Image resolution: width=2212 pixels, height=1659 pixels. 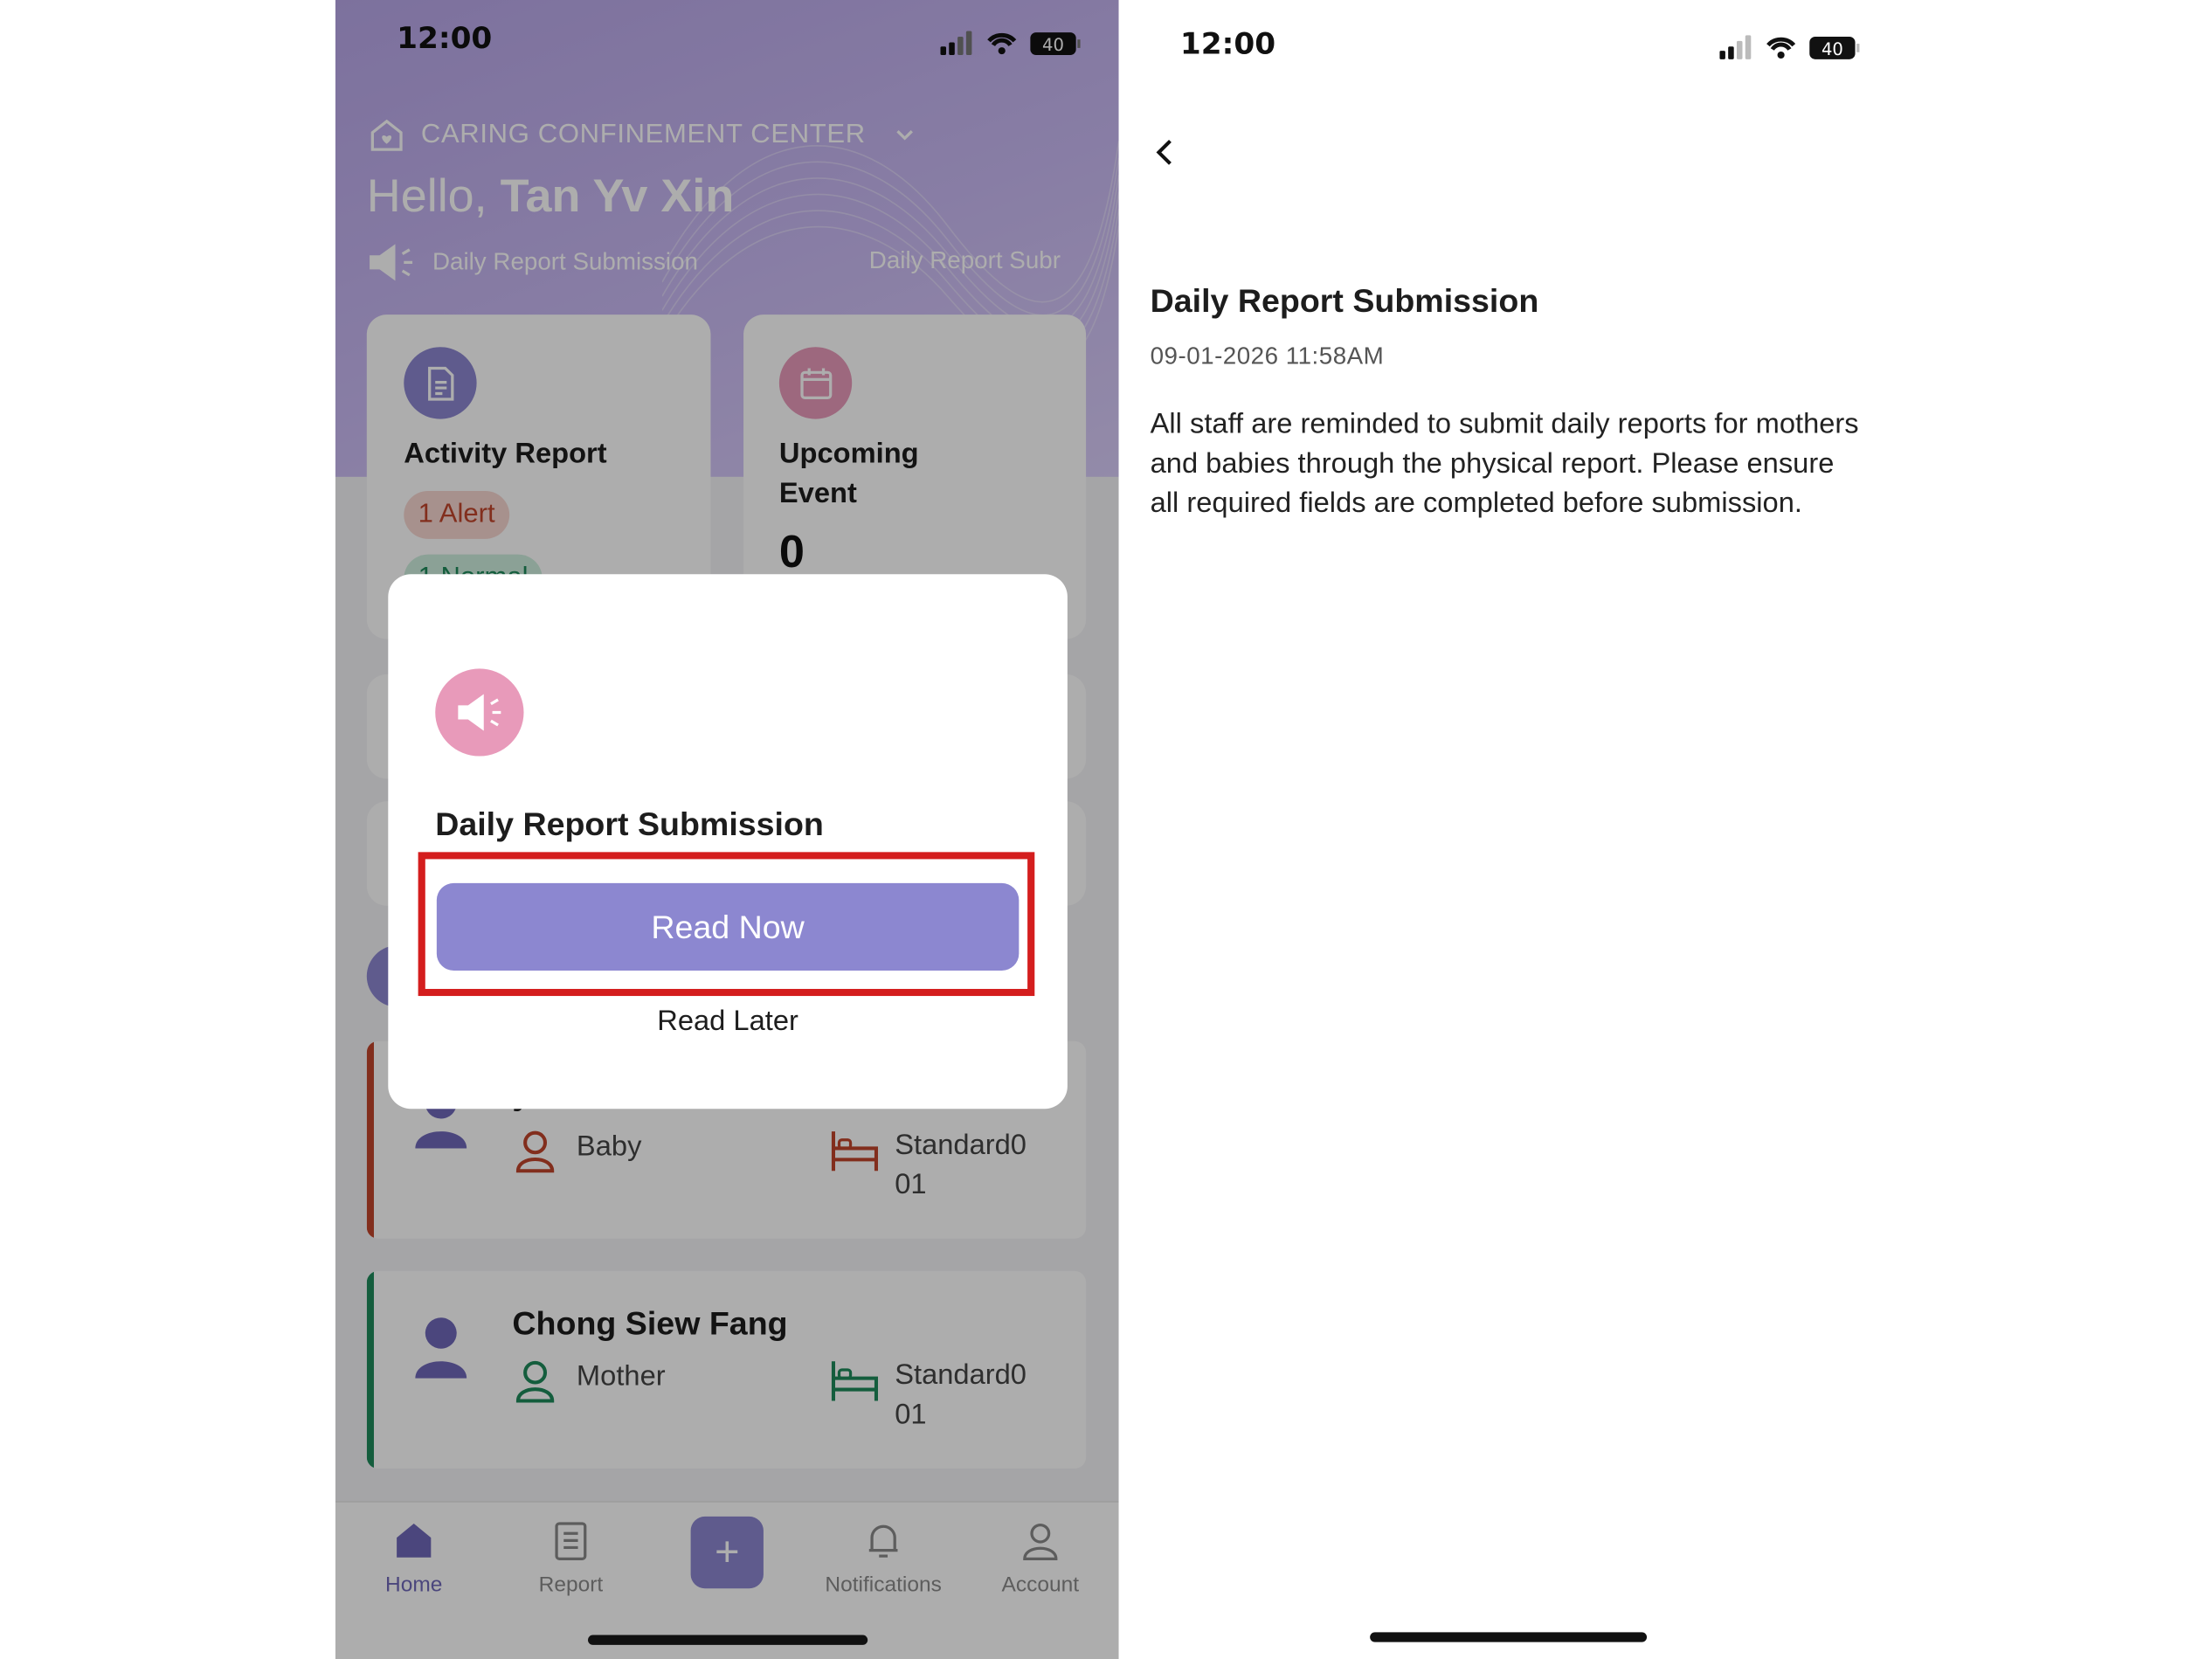 I want to click on read-now-button: Read Now, so click(x=728, y=926).